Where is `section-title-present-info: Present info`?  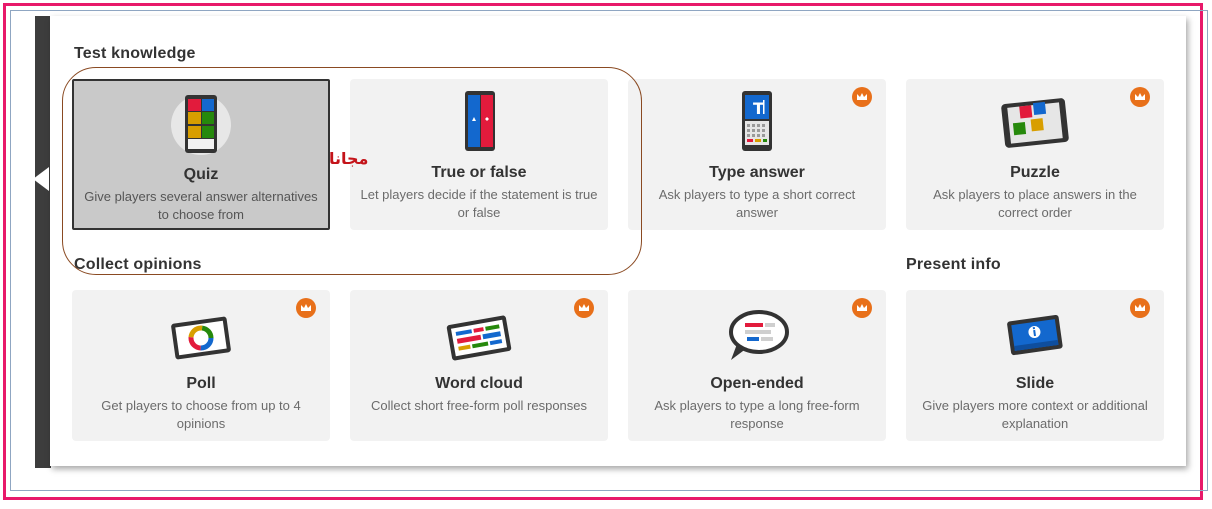
section-title-present-info: Present info is located at coordinates (953, 264).